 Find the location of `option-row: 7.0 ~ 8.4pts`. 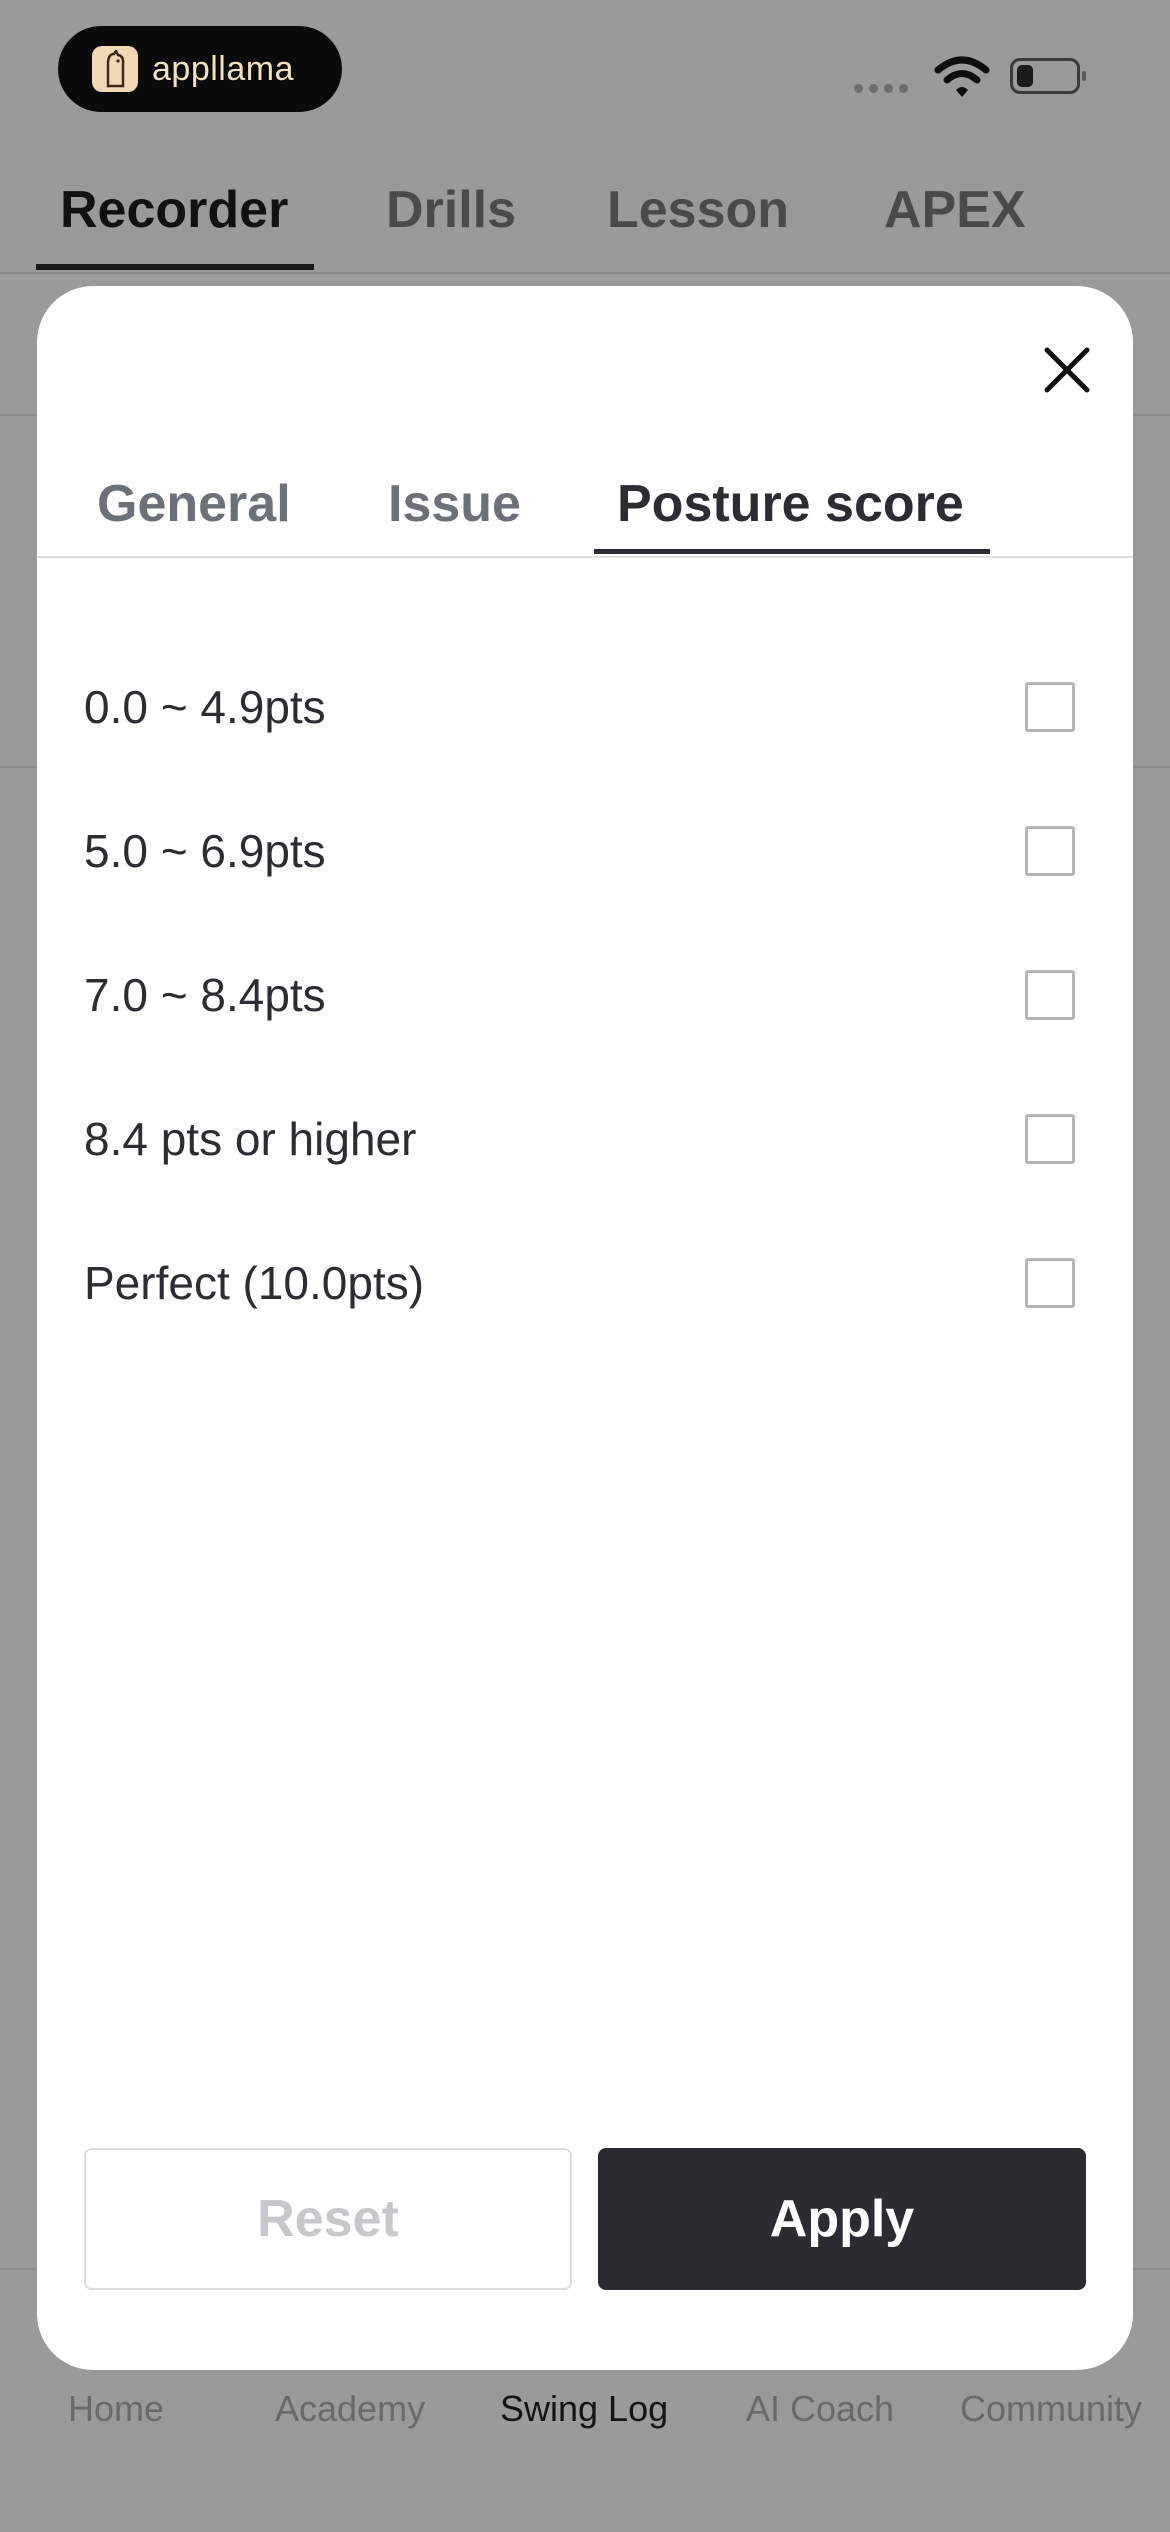

option-row: 7.0 ~ 8.4pts is located at coordinates (585, 996).